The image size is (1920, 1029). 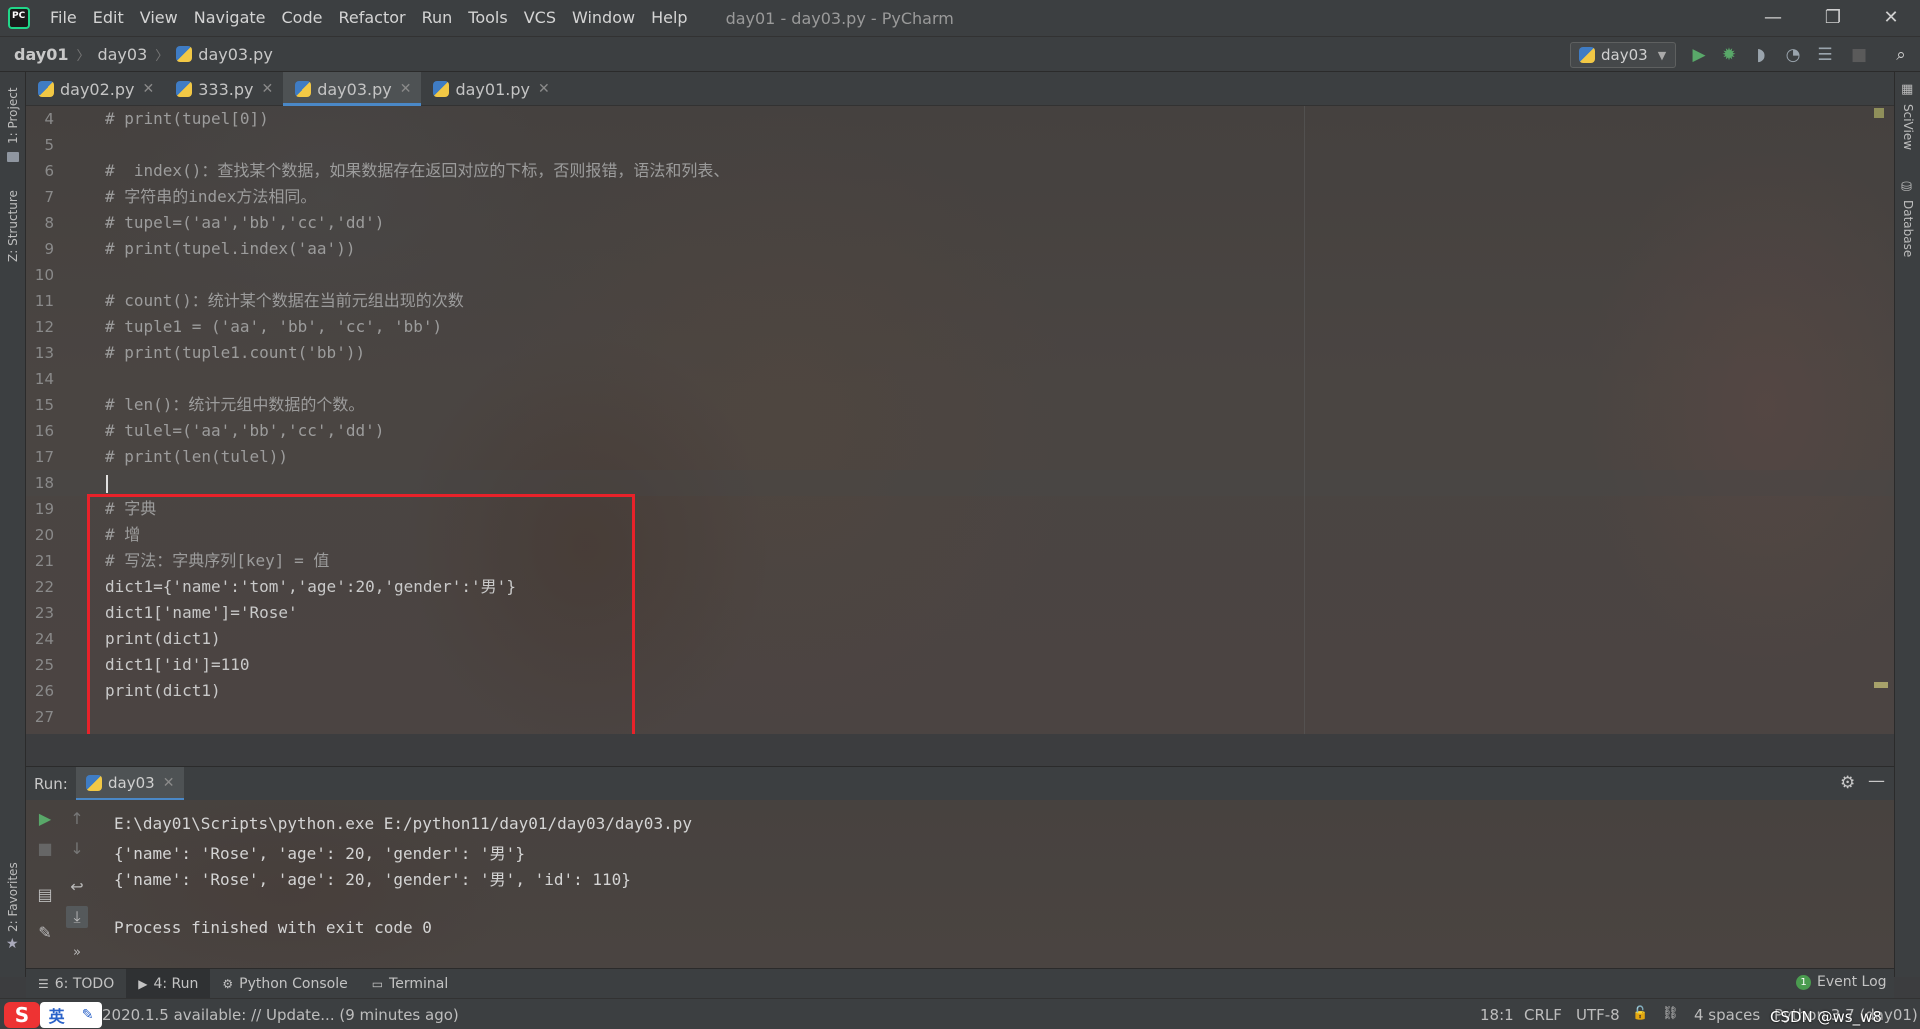 I want to click on editor-tab: 333.py ✕, so click(x=223, y=89).